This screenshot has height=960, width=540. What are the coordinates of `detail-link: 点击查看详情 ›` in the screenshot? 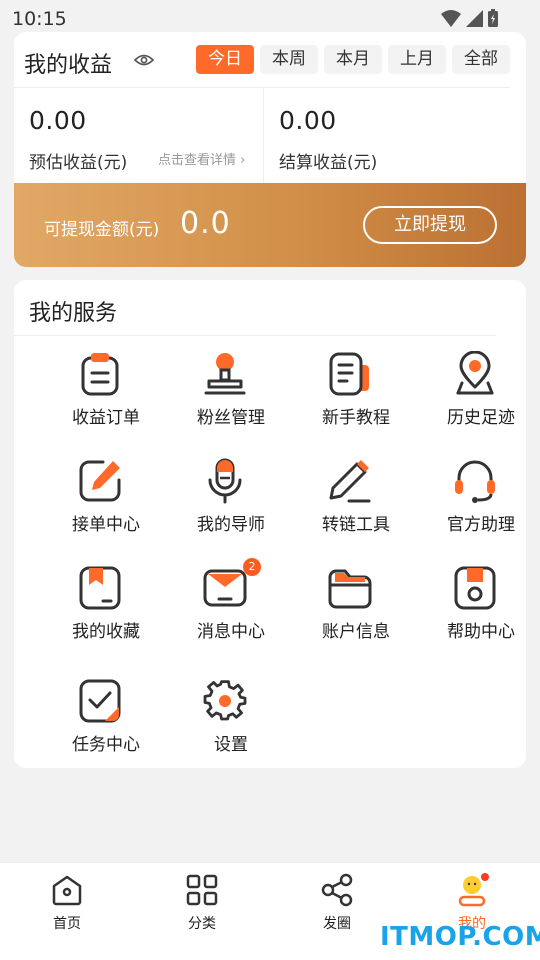 It's located at (201, 158).